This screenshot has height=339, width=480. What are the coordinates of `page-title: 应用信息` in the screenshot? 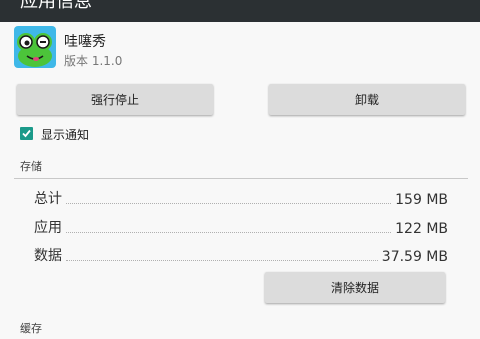 It's located at (56, 6).